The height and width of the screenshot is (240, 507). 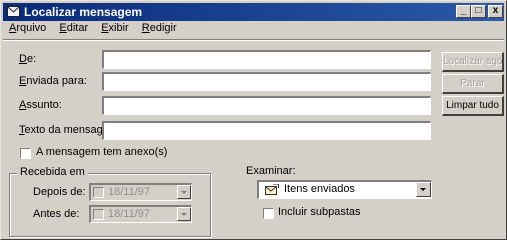 I want to click on from-field, so click(x=266, y=59).